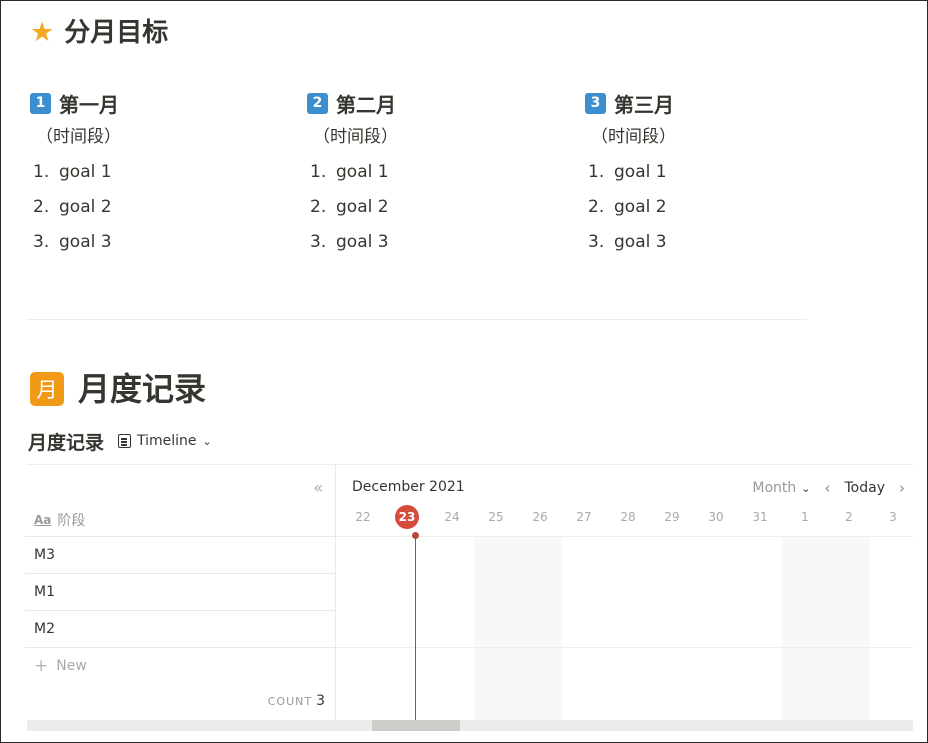 The height and width of the screenshot is (743, 928). Describe the element at coordinates (42, 32) in the screenshot. I see `star-icon: ★` at that location.